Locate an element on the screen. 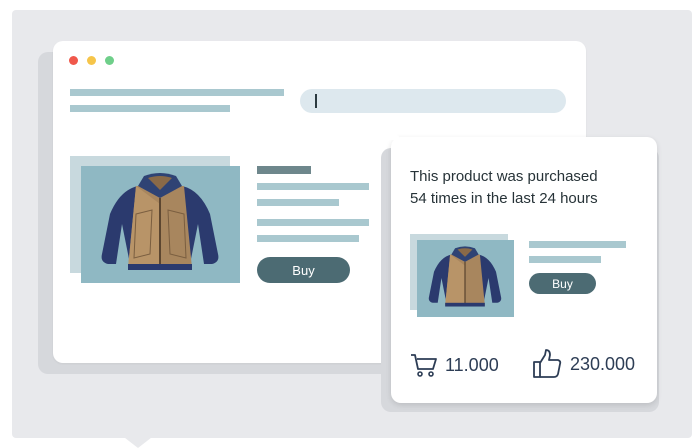  purchases-stat: 11.000 is located at coordinates (454, 365).